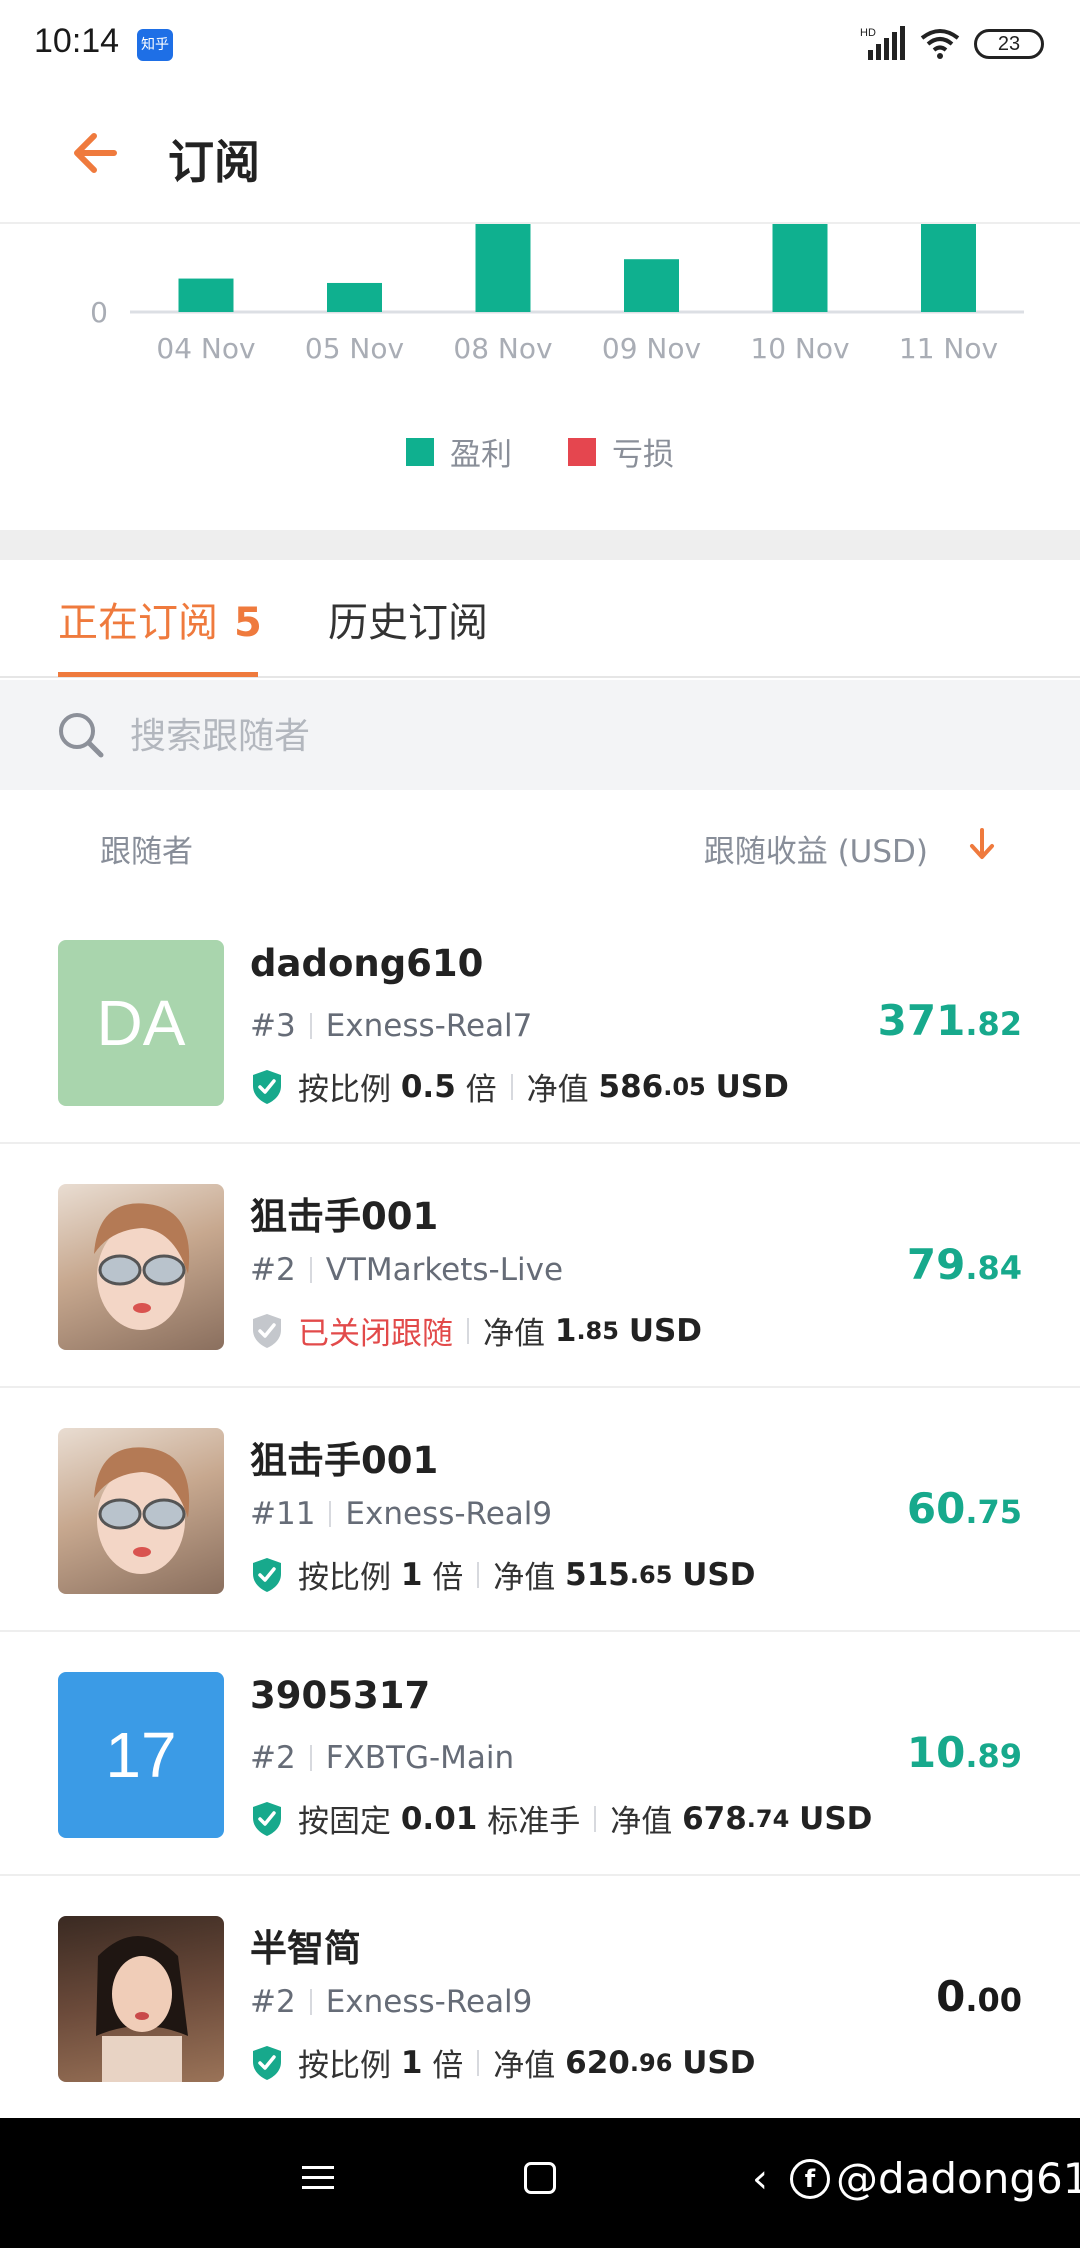 This screenshot has width=1080, height=2248. What do you see at coordinates (401, 1514) in the screenshot?
I see `account-meta: #11 Exness-Real9` at bounding box center [401, 1514].